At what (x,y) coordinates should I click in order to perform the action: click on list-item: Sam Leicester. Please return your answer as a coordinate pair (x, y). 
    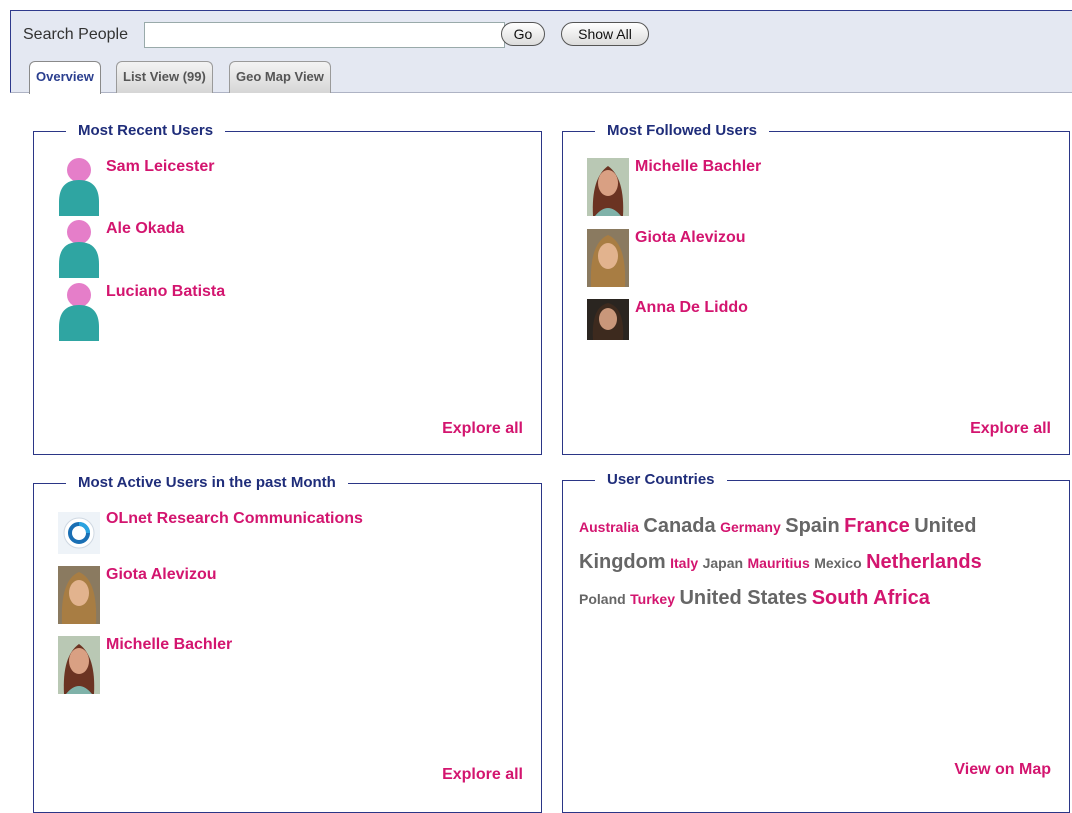
    Looking at the image, I should click on (278, 188).